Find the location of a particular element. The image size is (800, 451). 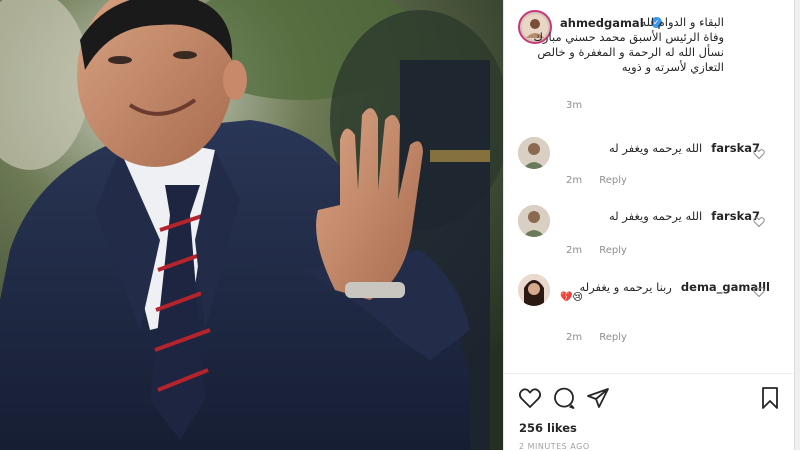

caption-line: وفاة الرئيس الأسبق محمد حسني مبارك is located at coordinates (628, 37).